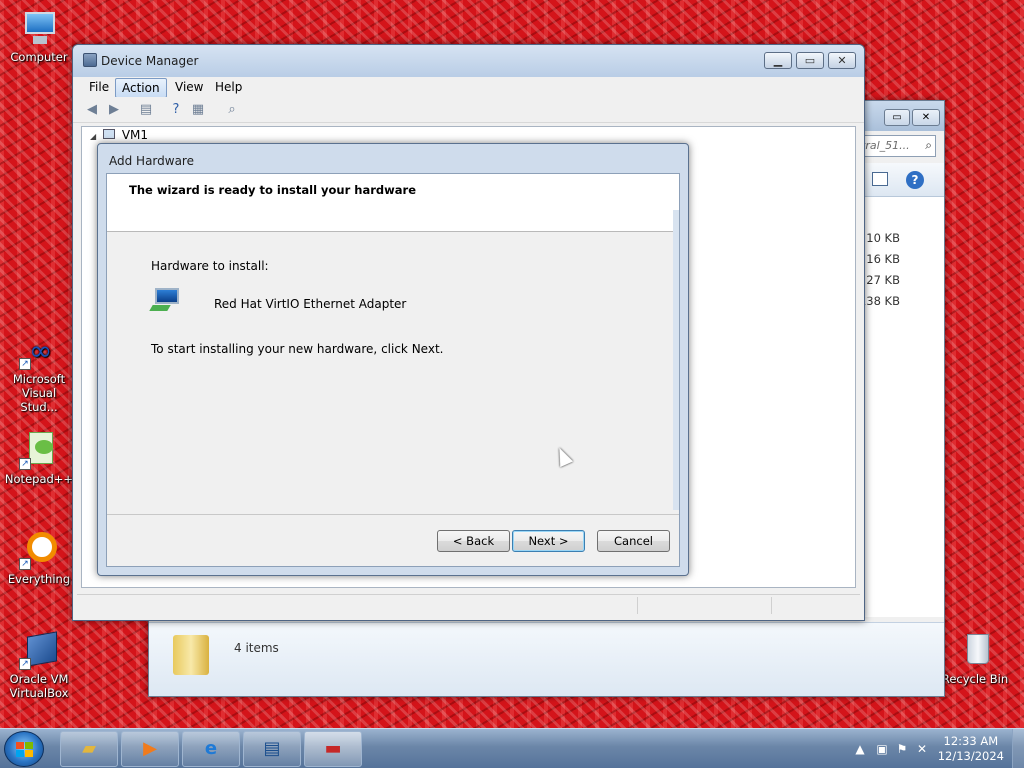 Image resolution: width=1024 pixels, height=768 pixels. Describe the element at coordinates (39, 650) in the screenshot. I see `virtualbox-icon: ↗` at that location.